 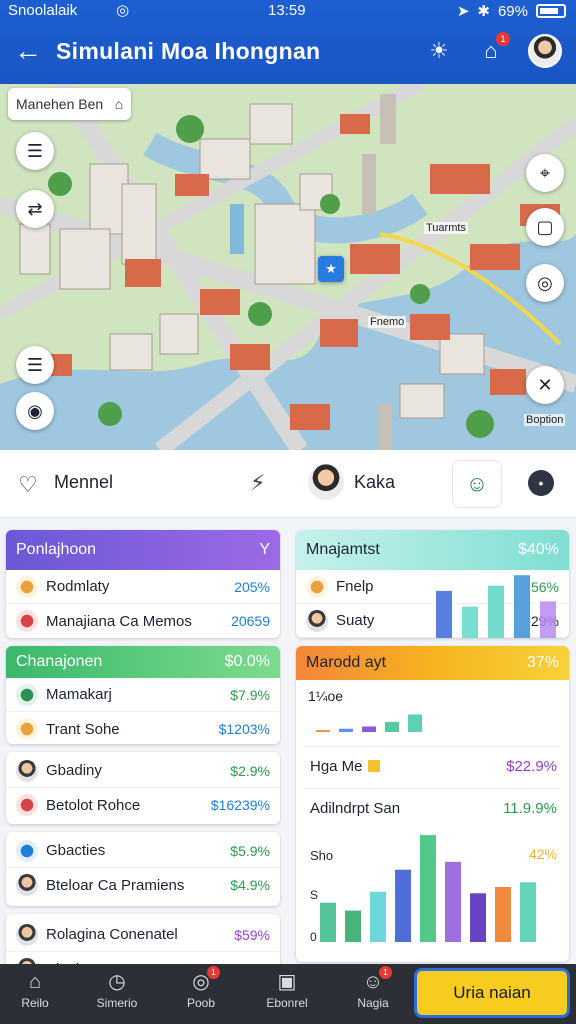 I want to click on more-icon: •, so click(x=541, y=483).